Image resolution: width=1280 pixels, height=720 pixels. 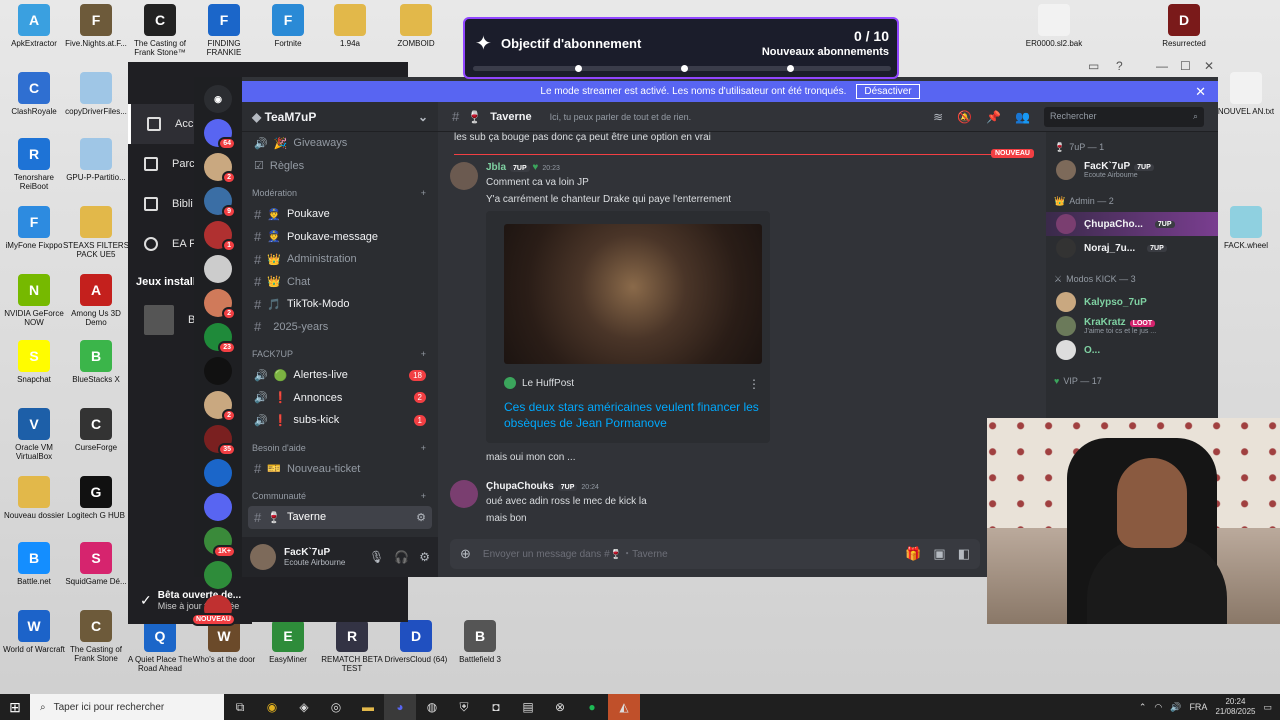 What do you see at coordinates (340, 166) in the screenshot?
I see `channel-regles: ☑ Règles` at bounding box center [340, 166].